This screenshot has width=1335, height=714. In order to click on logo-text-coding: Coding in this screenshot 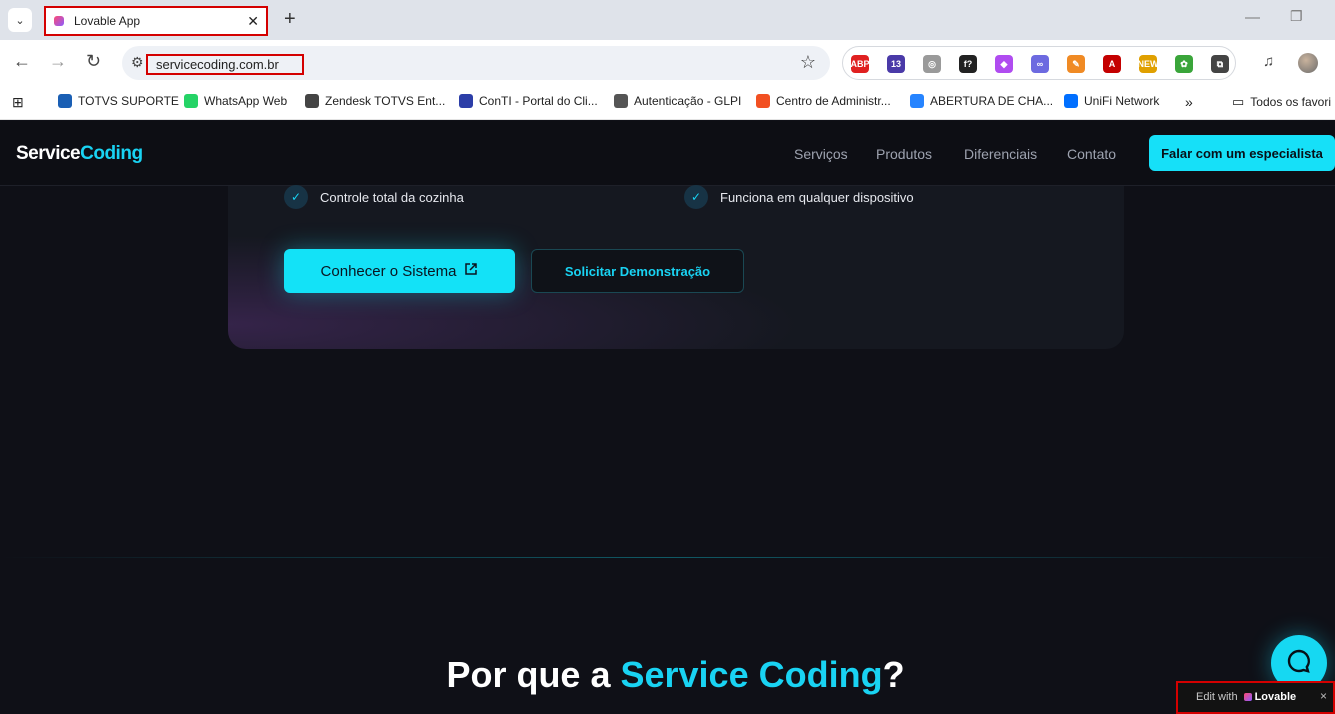, I will do `click(111, 153)`.